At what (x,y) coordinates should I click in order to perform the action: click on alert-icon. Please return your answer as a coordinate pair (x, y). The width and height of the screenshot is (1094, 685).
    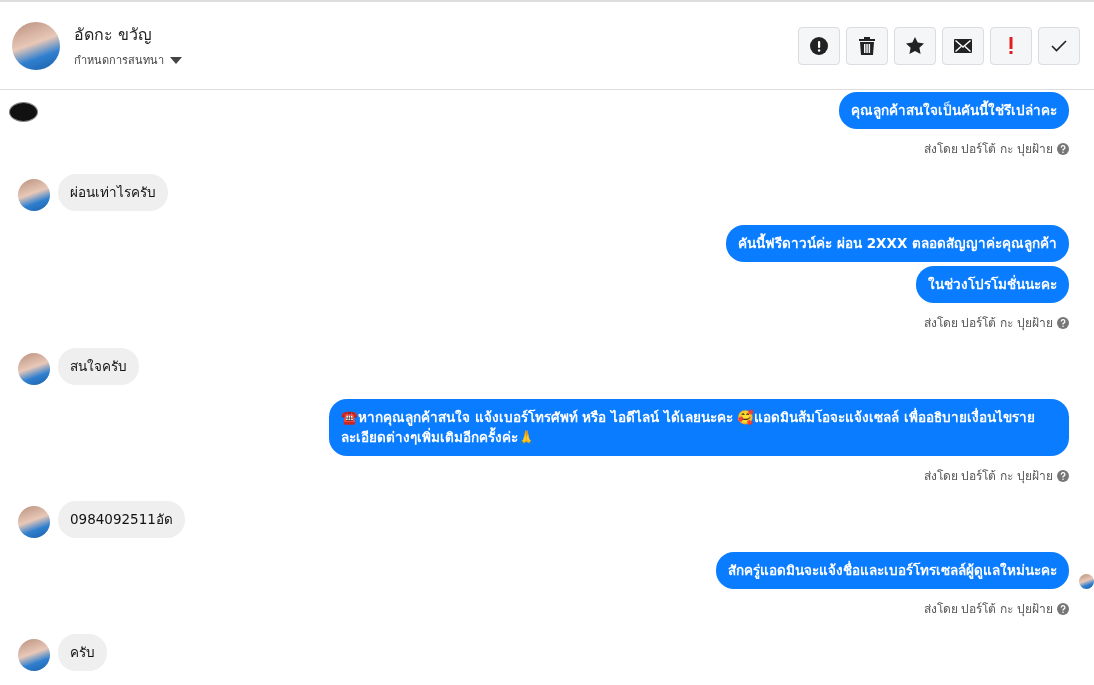
    Looking at the image, I should click on (819, 45).